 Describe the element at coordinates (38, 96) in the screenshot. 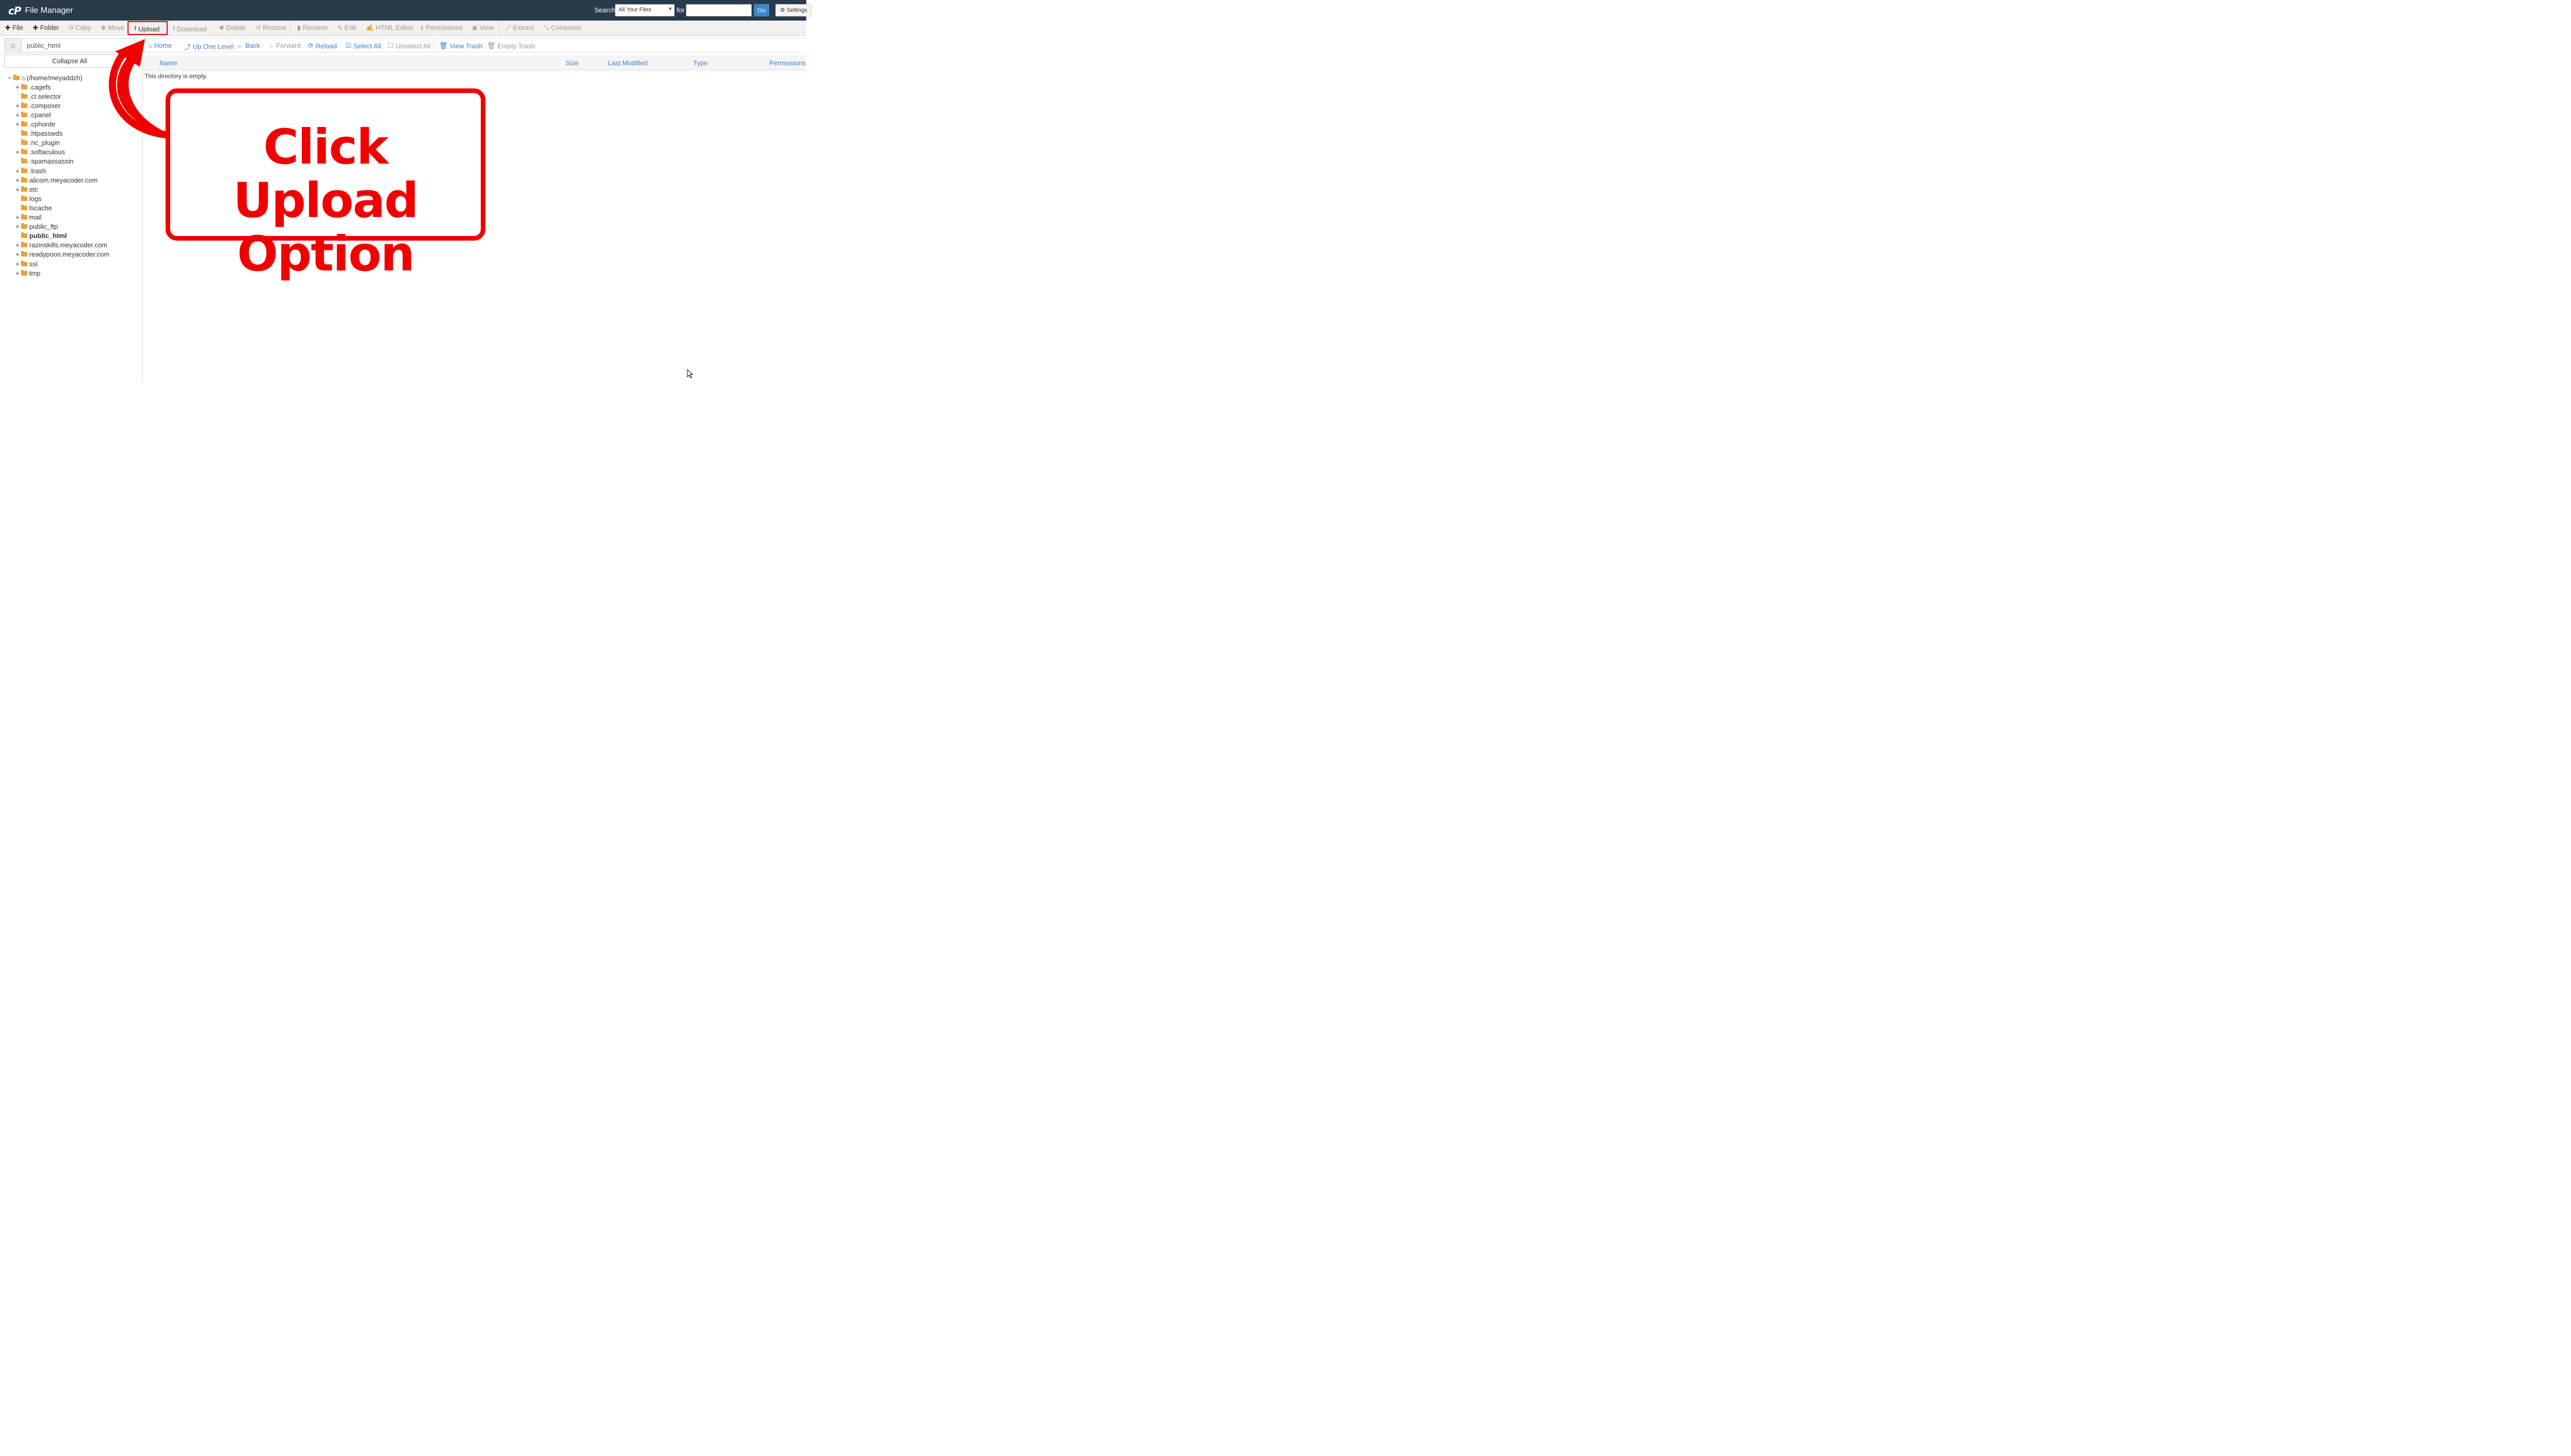

I see `tree-item: .cl.selector` at that location.